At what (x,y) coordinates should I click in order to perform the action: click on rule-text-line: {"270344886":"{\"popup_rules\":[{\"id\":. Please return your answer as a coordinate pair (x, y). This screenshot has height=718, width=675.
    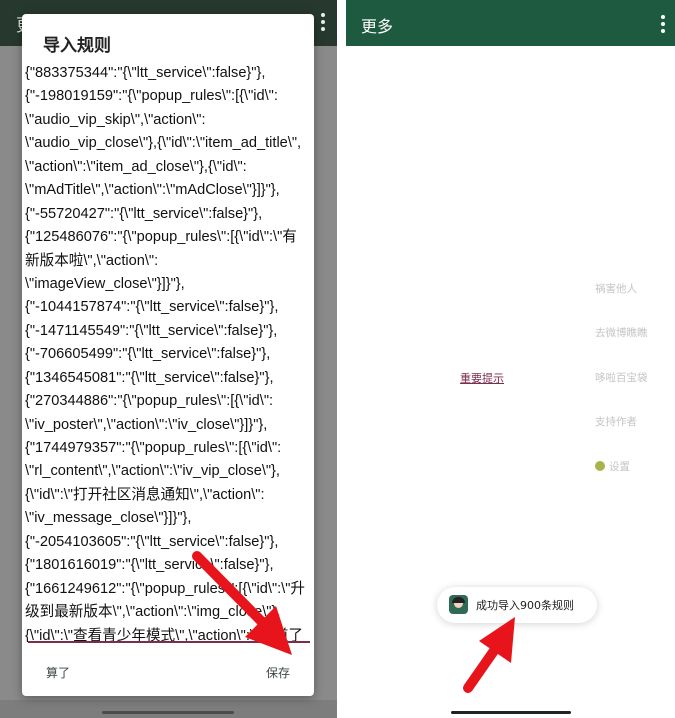
    Looking at the image, I should click on (149, 401).